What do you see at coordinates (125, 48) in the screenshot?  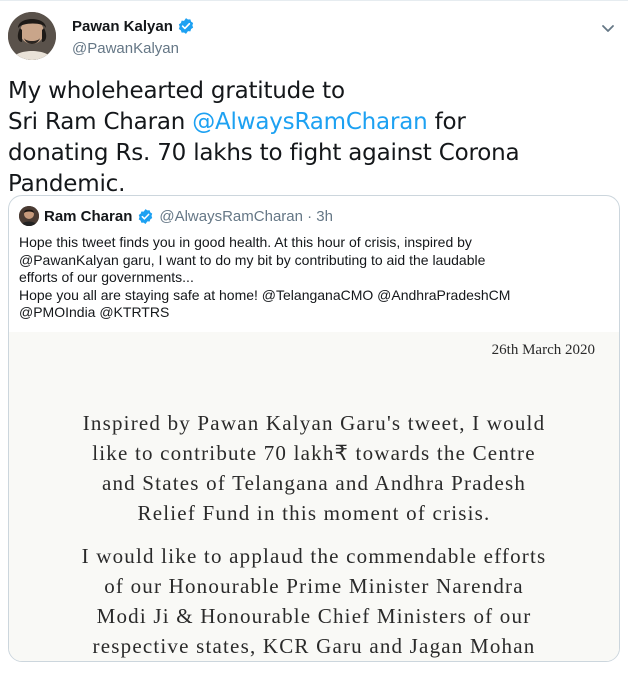 I see `author-handle: @PawanKalyan` at bounding box center [125, 48].